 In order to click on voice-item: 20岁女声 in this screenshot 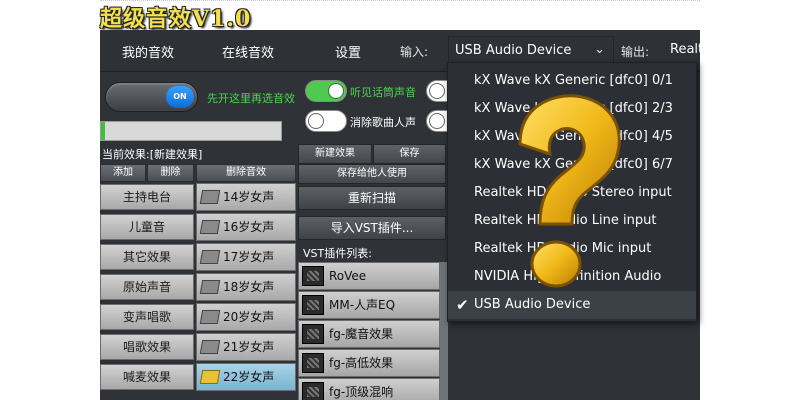, I will do `click(246, 317)`.